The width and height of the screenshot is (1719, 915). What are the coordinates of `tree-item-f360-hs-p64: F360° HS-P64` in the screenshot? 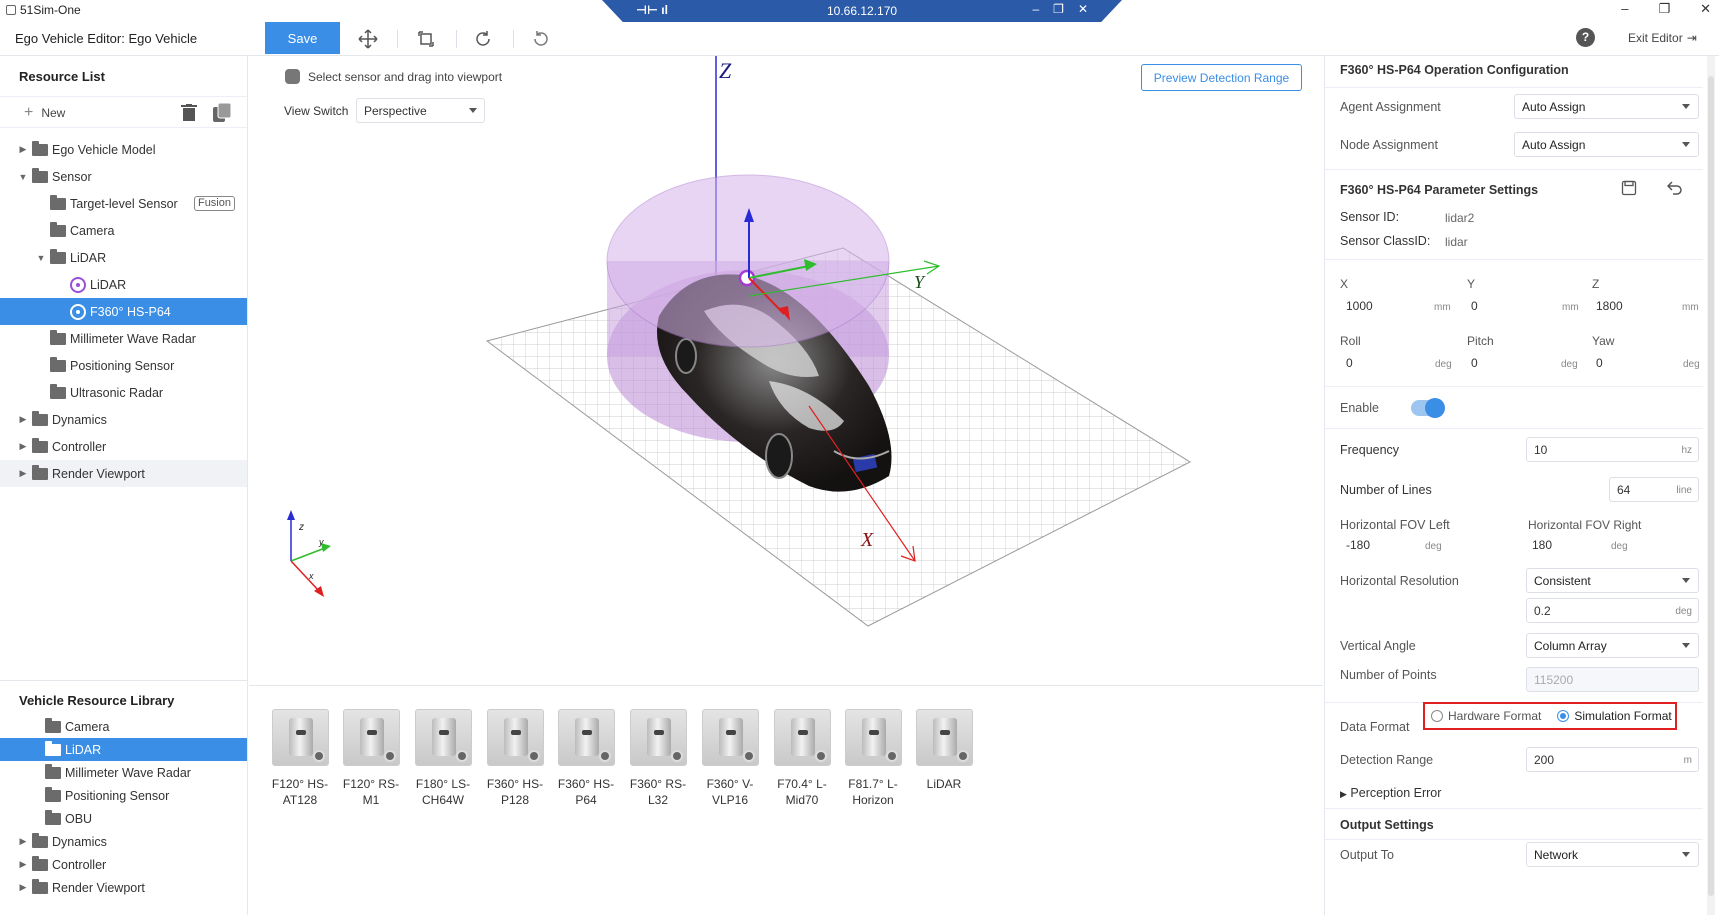 It's located at (123, 311).